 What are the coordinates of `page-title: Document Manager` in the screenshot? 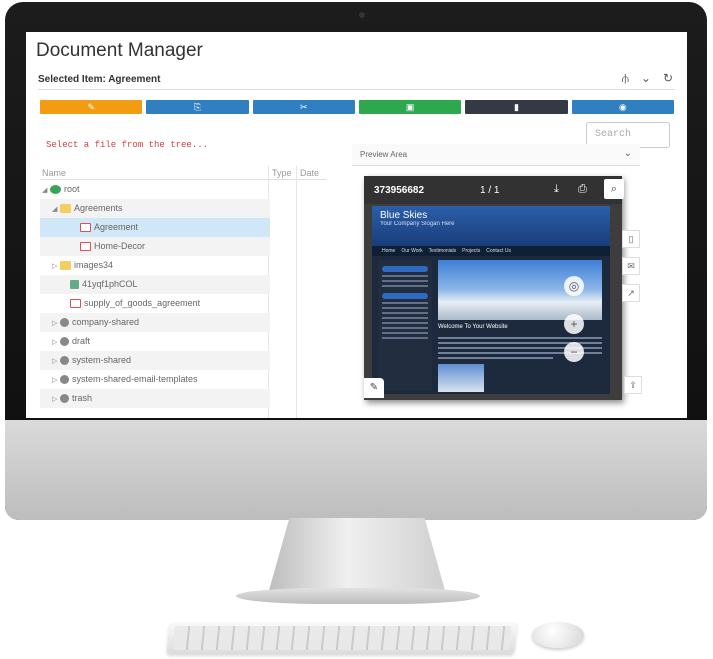 It's located at (119, 50).